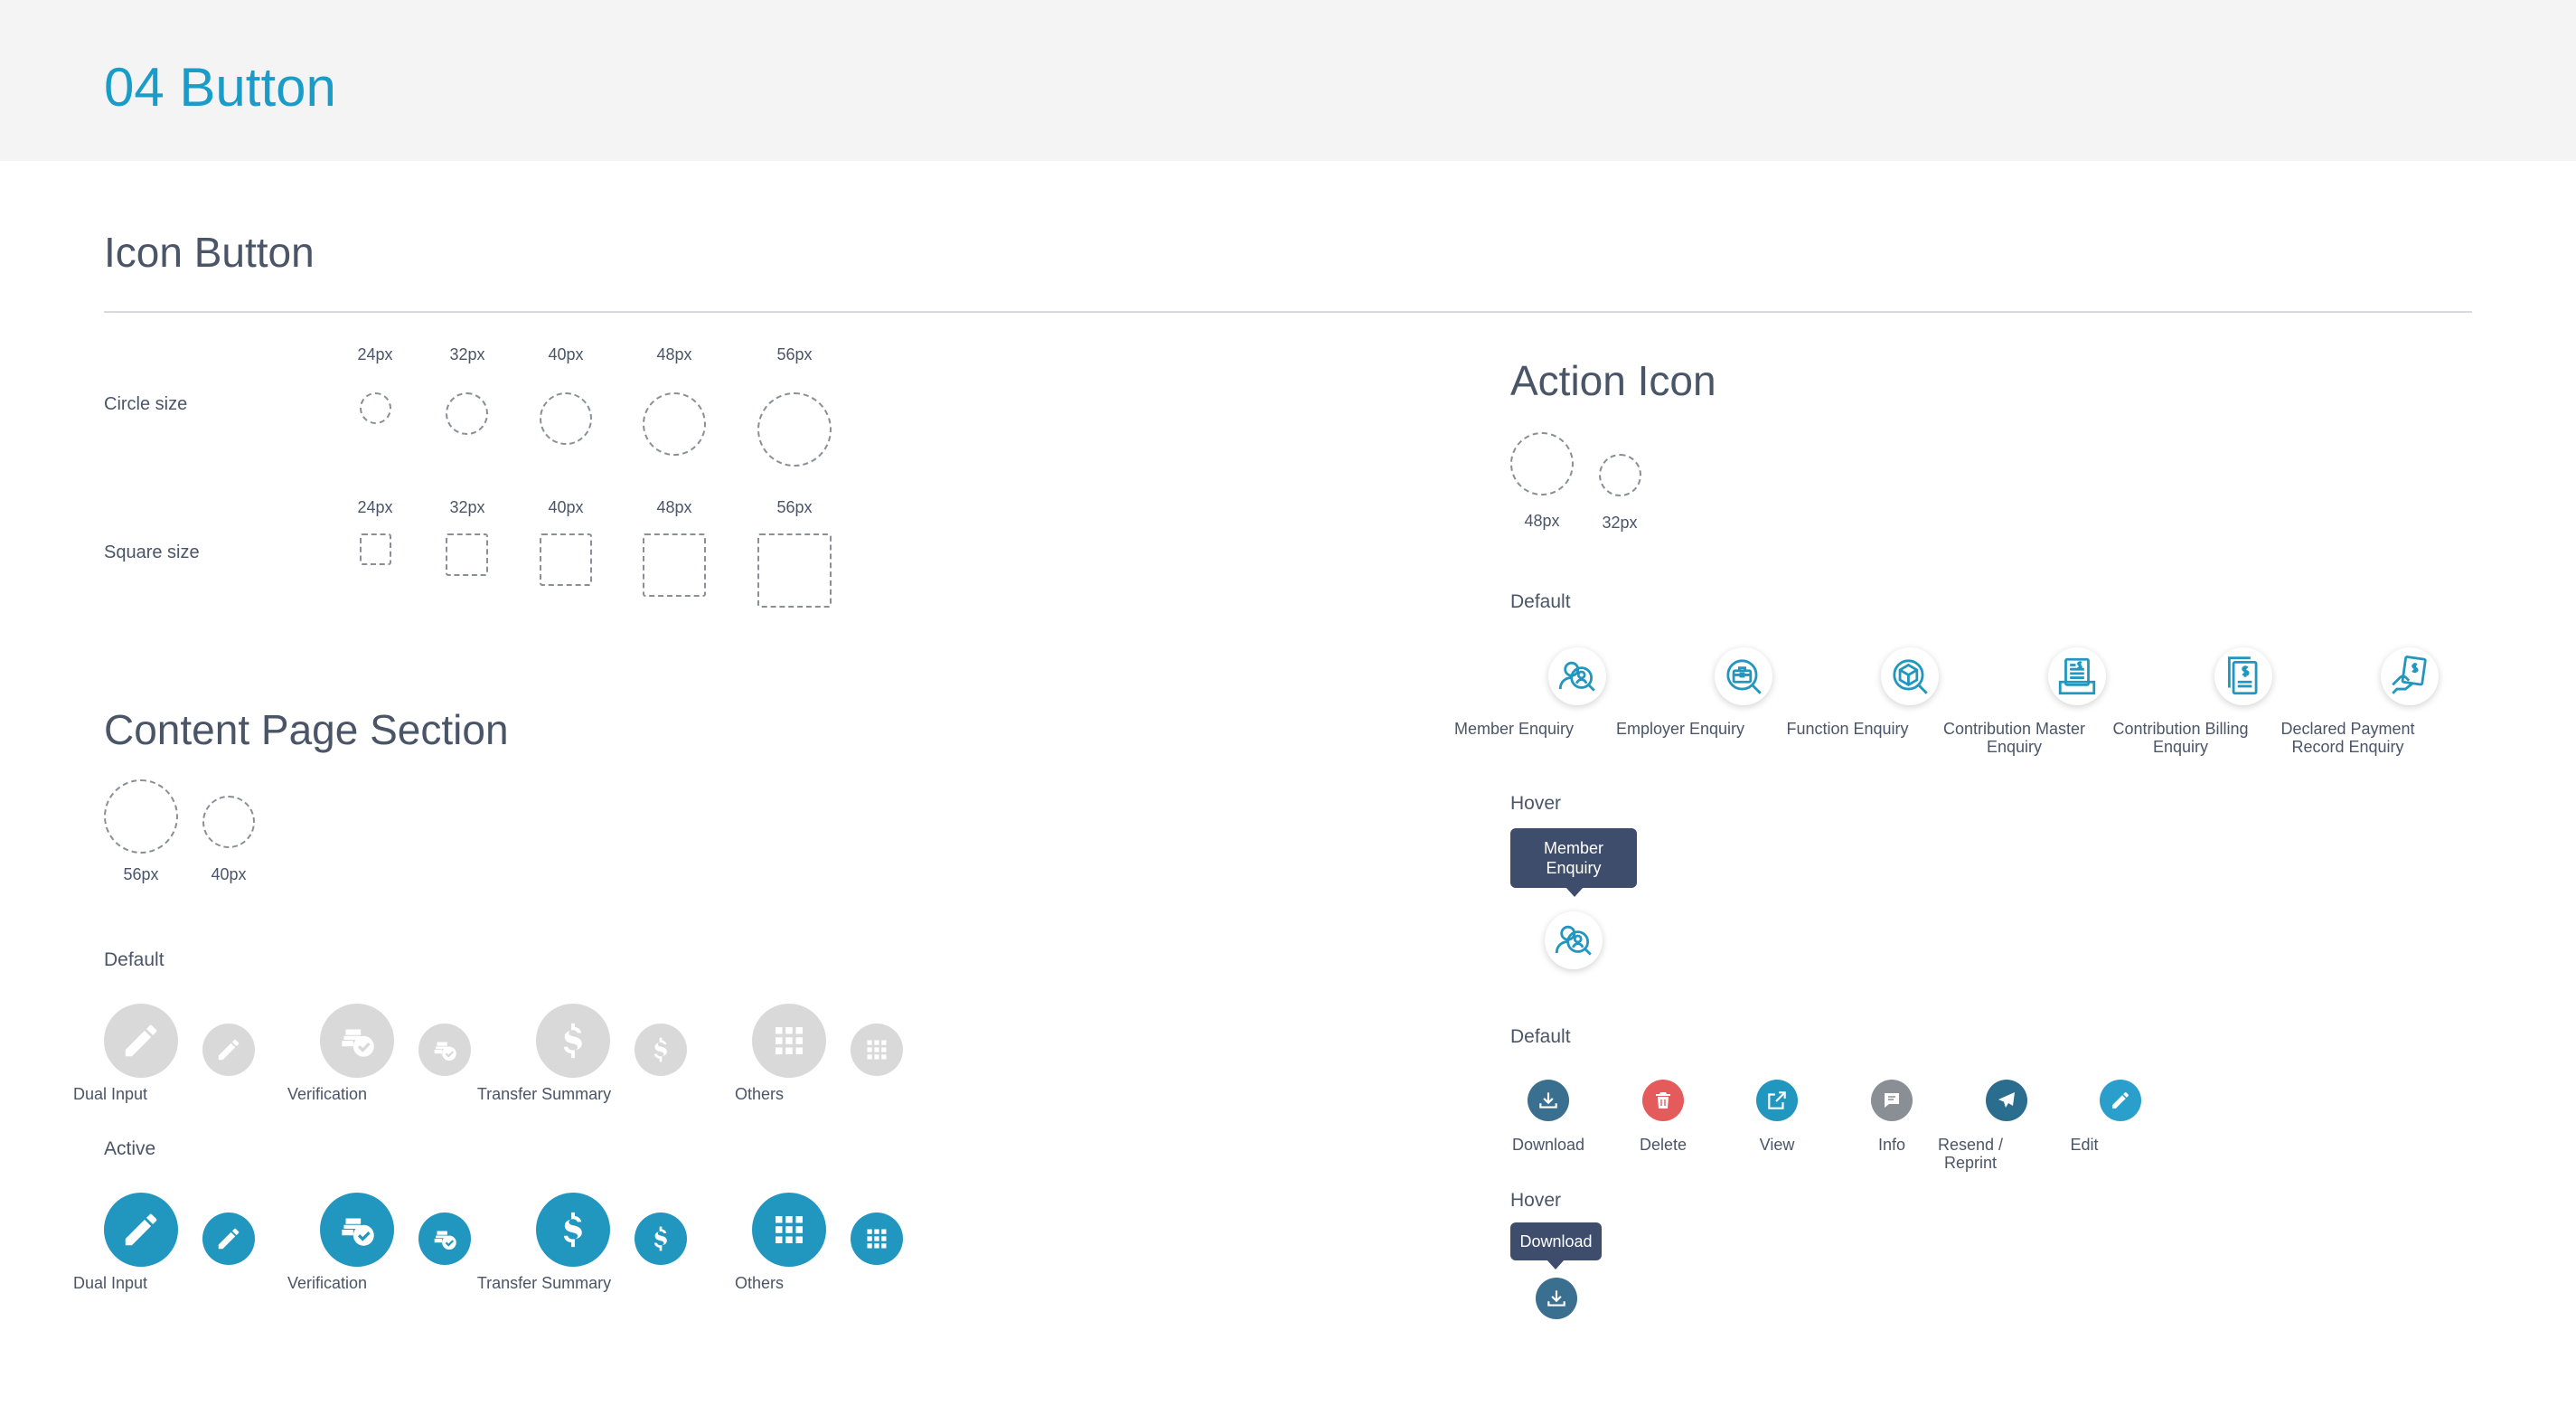 This screenshot has height=1406, width=2576. What do you see at coordinates (2007, 1100) in the screenshot?
I see `resend-reprint-button` at bounding box center [2007, 1100].